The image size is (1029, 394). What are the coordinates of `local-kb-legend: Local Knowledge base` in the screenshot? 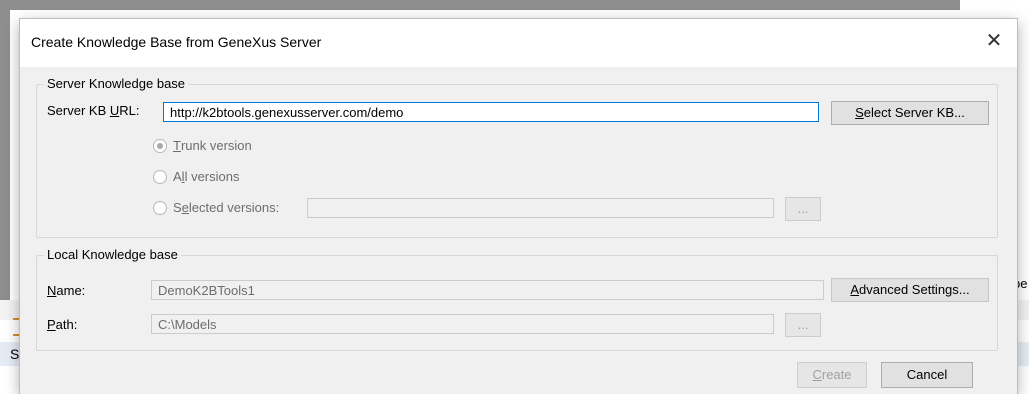 It's located at (112, 254).